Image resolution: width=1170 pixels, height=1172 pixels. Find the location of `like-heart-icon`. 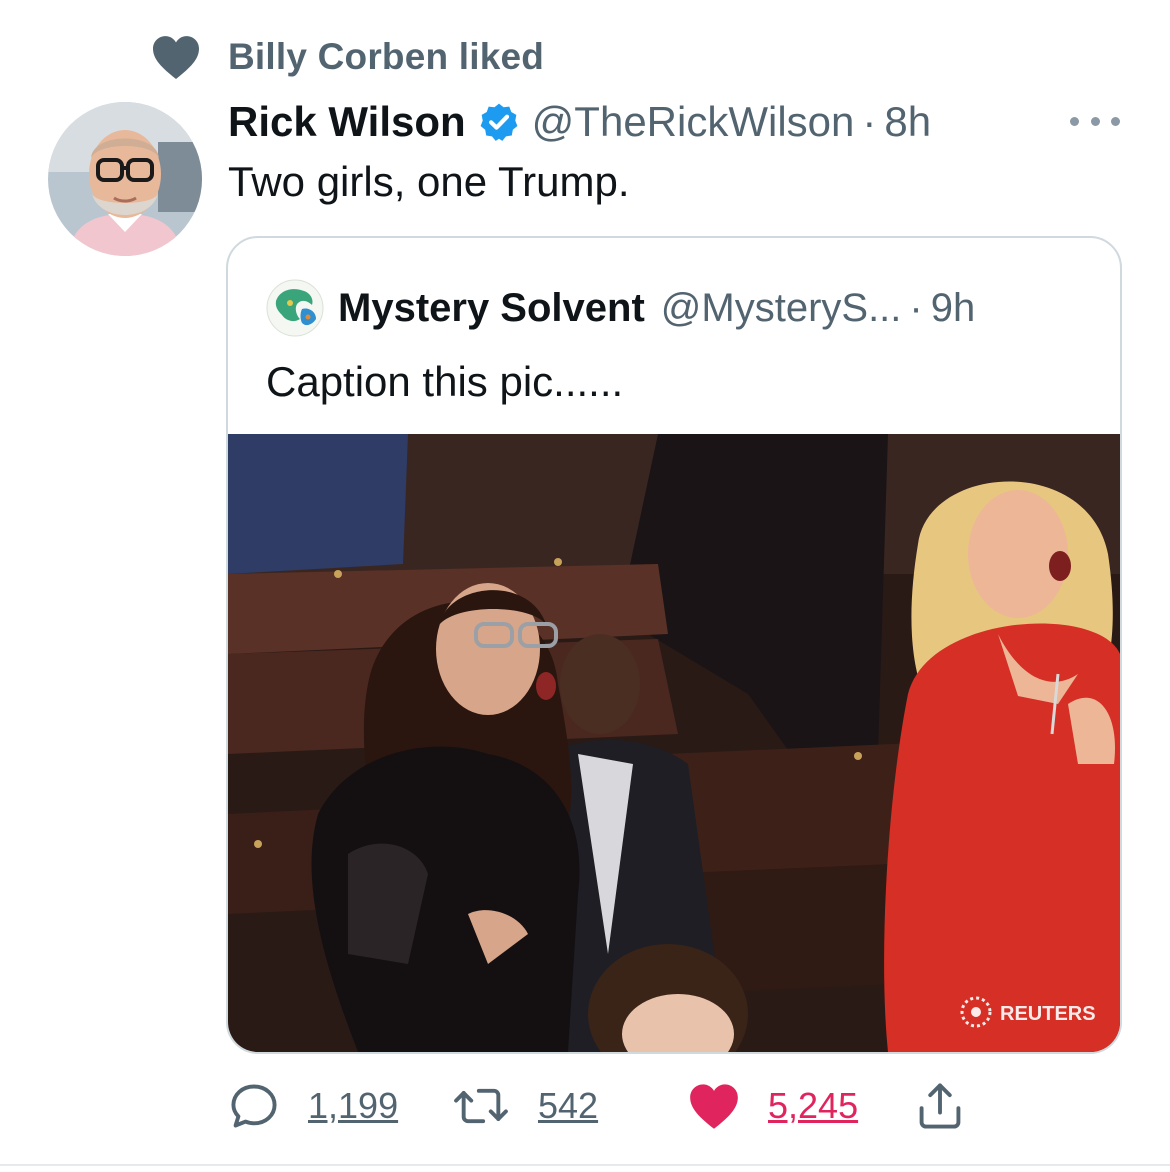

like-heart-icon is located at coordinates (714, 1106).